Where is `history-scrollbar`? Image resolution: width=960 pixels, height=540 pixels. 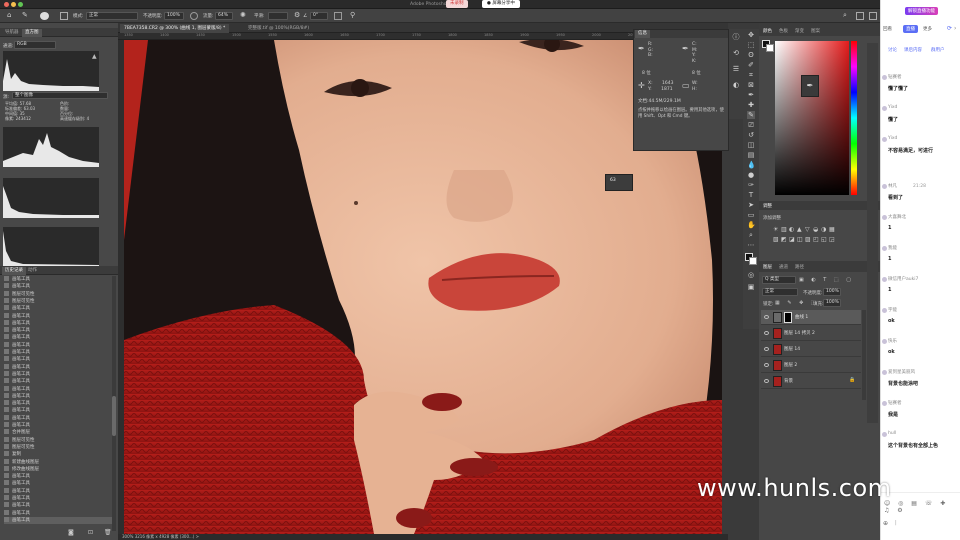
history-scrollbar is located at coordinates (114, 403).